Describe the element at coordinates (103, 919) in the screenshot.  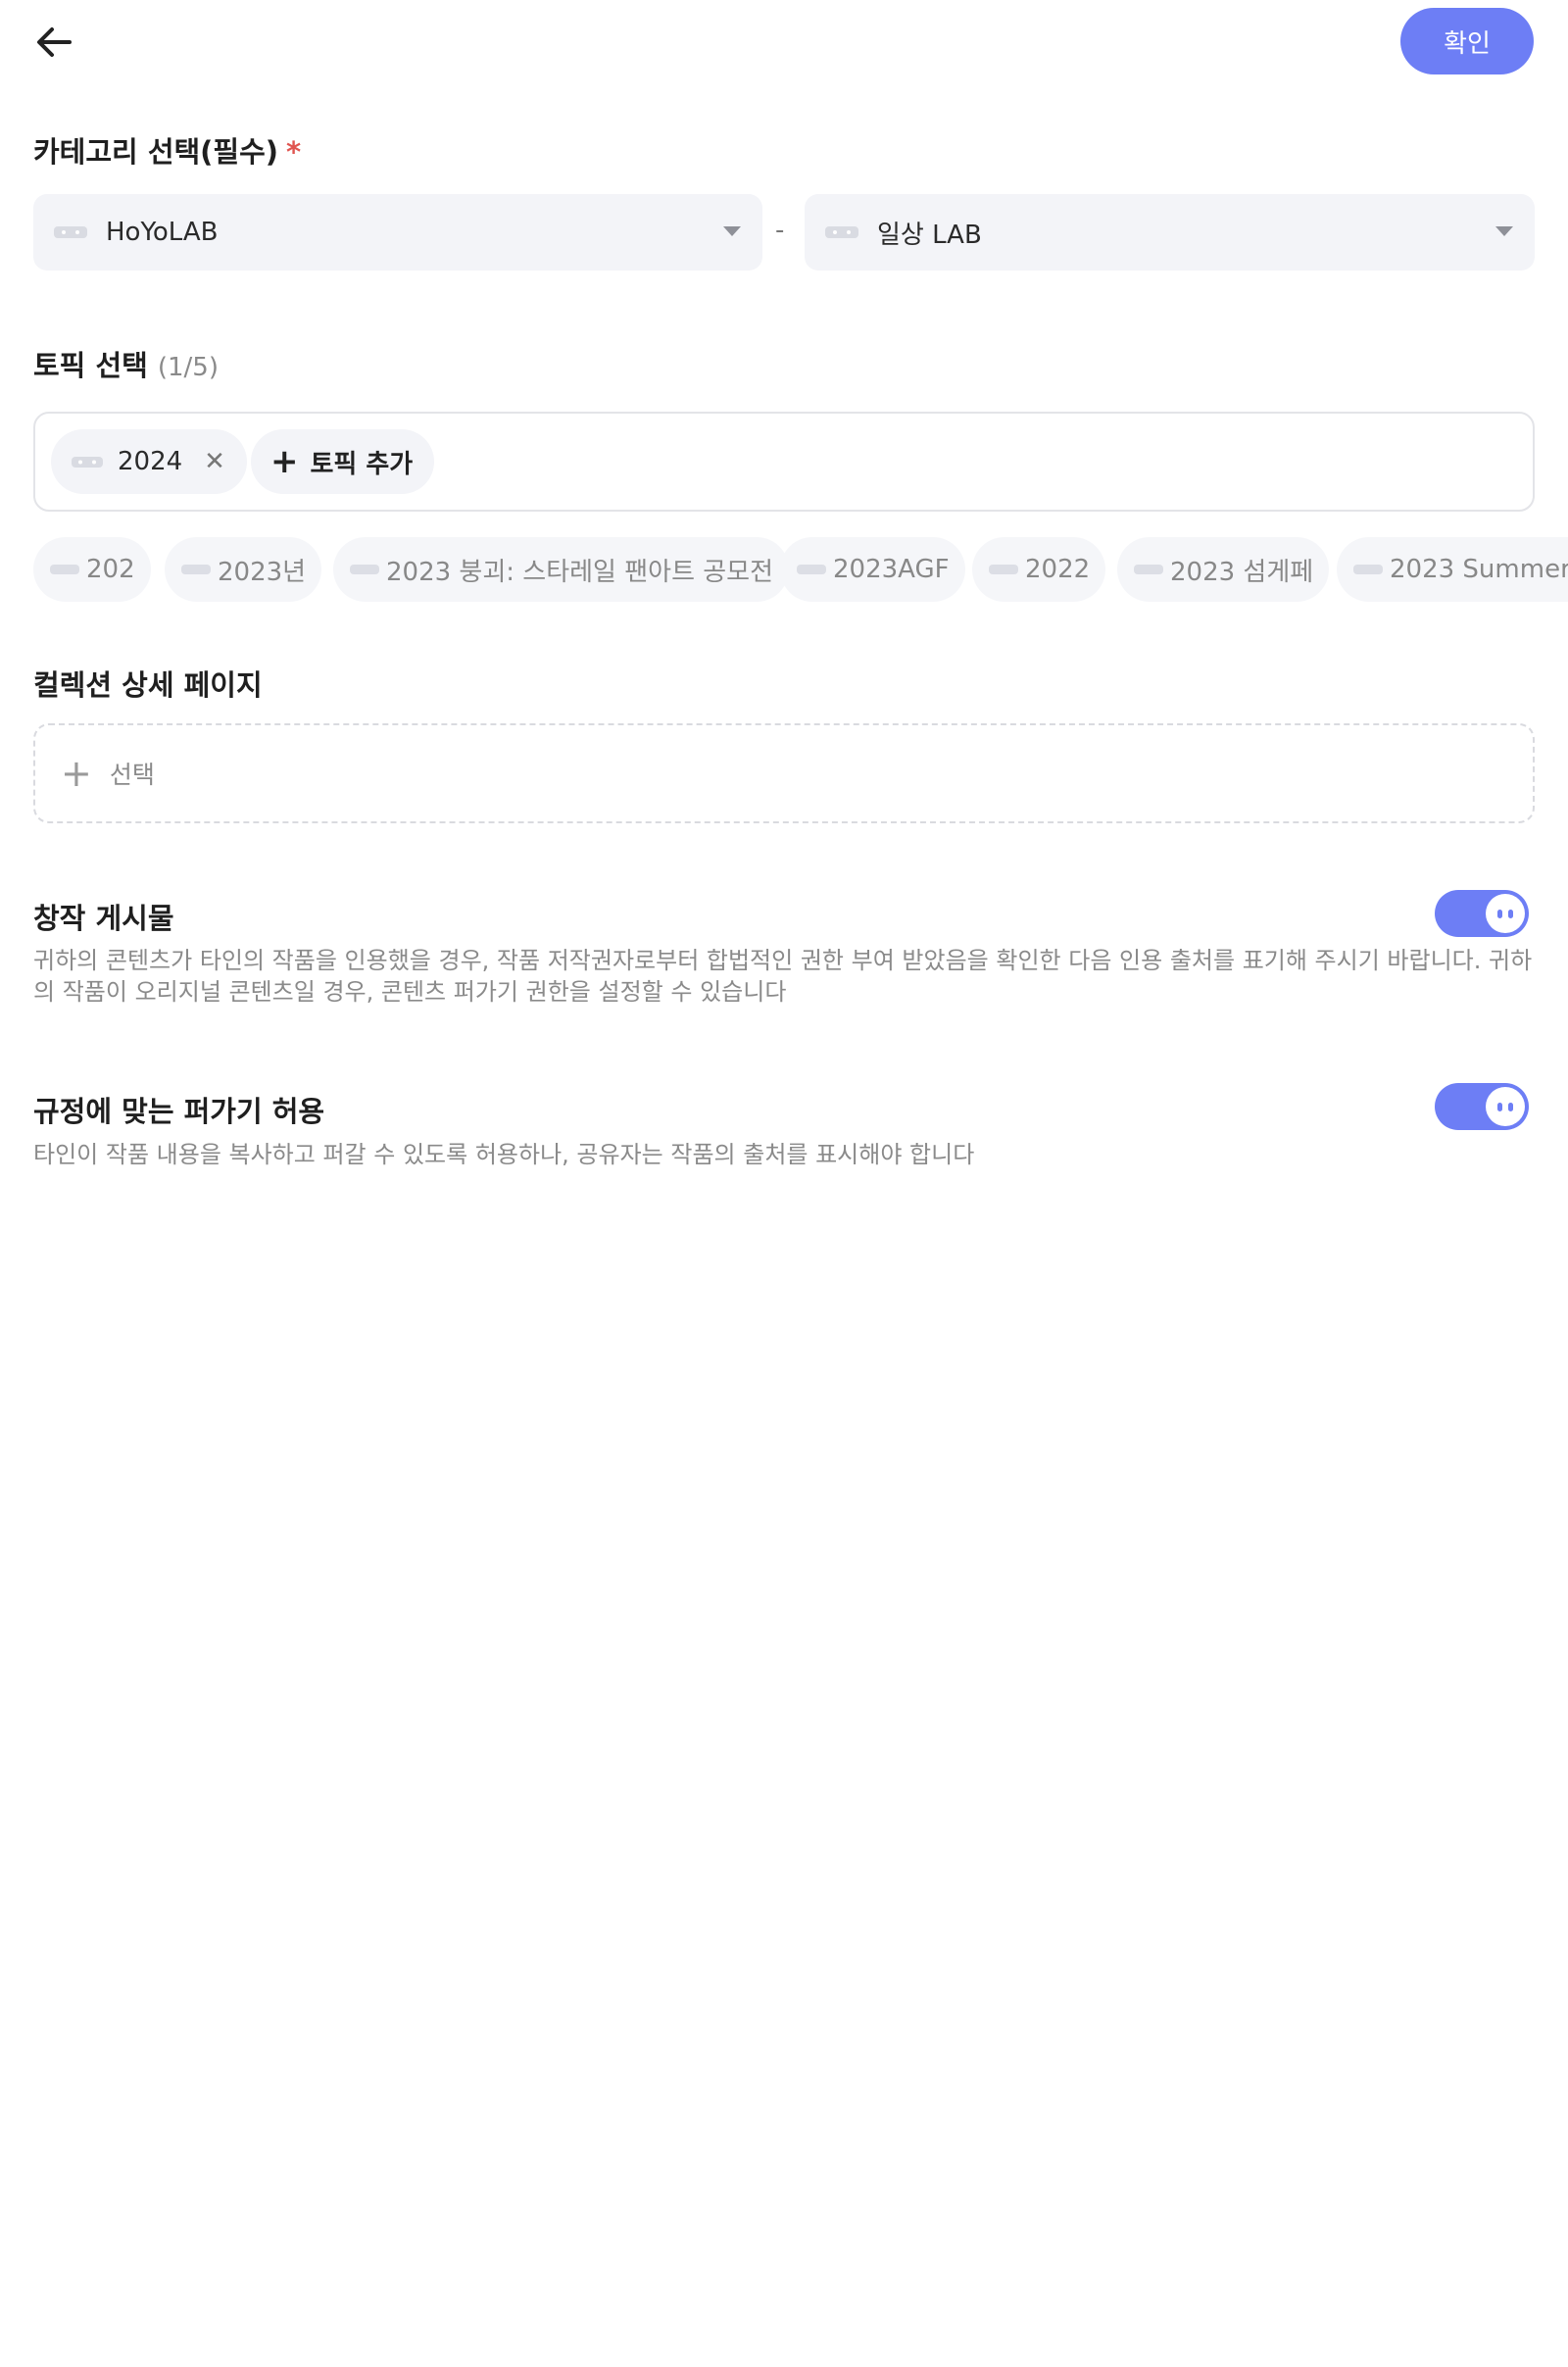
I see `creative-post-title: 창작 게시물` at that location.